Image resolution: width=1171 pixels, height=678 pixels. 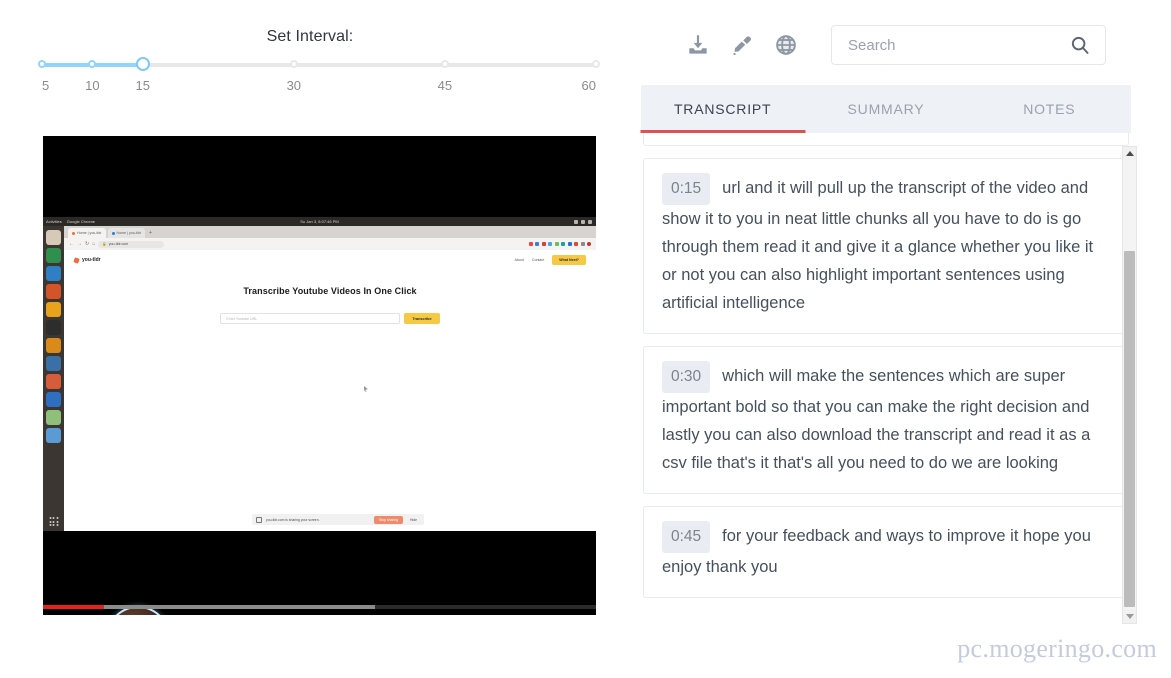 What do you see at coordinates (742, 45) in the screenshot?
I see `highlighter-icon` at bounding box center [742, 45].